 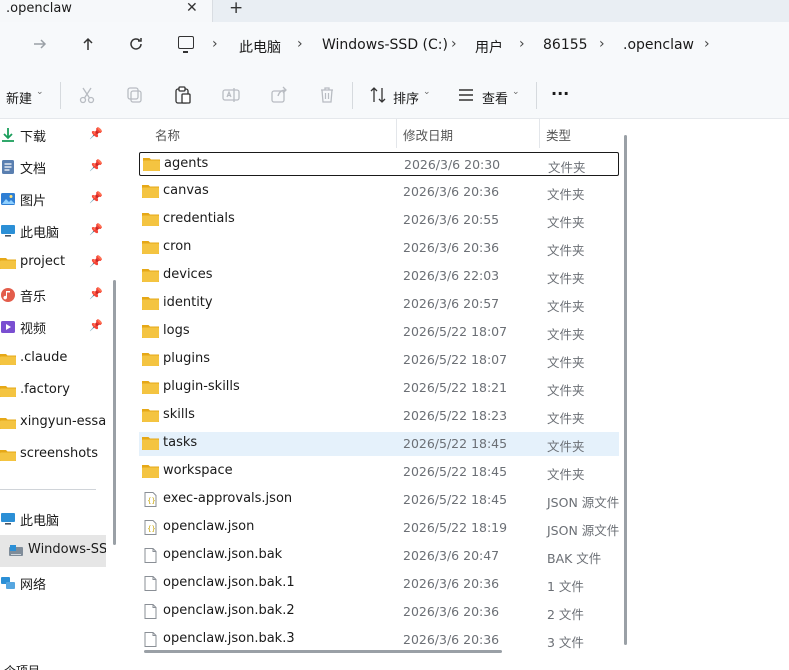 I want to click on table-row: logs 2026/5/22 18:07 文件夹, so click(x=379, y=332).